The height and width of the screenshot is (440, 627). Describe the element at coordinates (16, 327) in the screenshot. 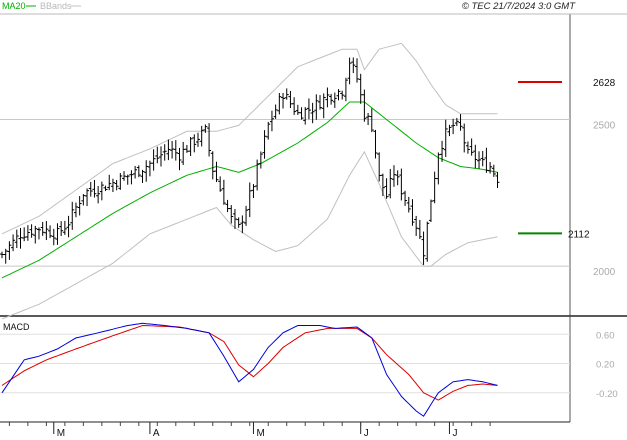

I see `macd-label: MACD` at that location.